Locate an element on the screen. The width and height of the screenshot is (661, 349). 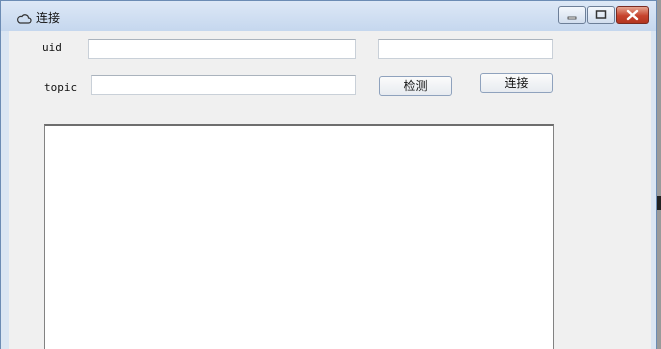
connect-button: 连接 is located at coordinates (516, 83).